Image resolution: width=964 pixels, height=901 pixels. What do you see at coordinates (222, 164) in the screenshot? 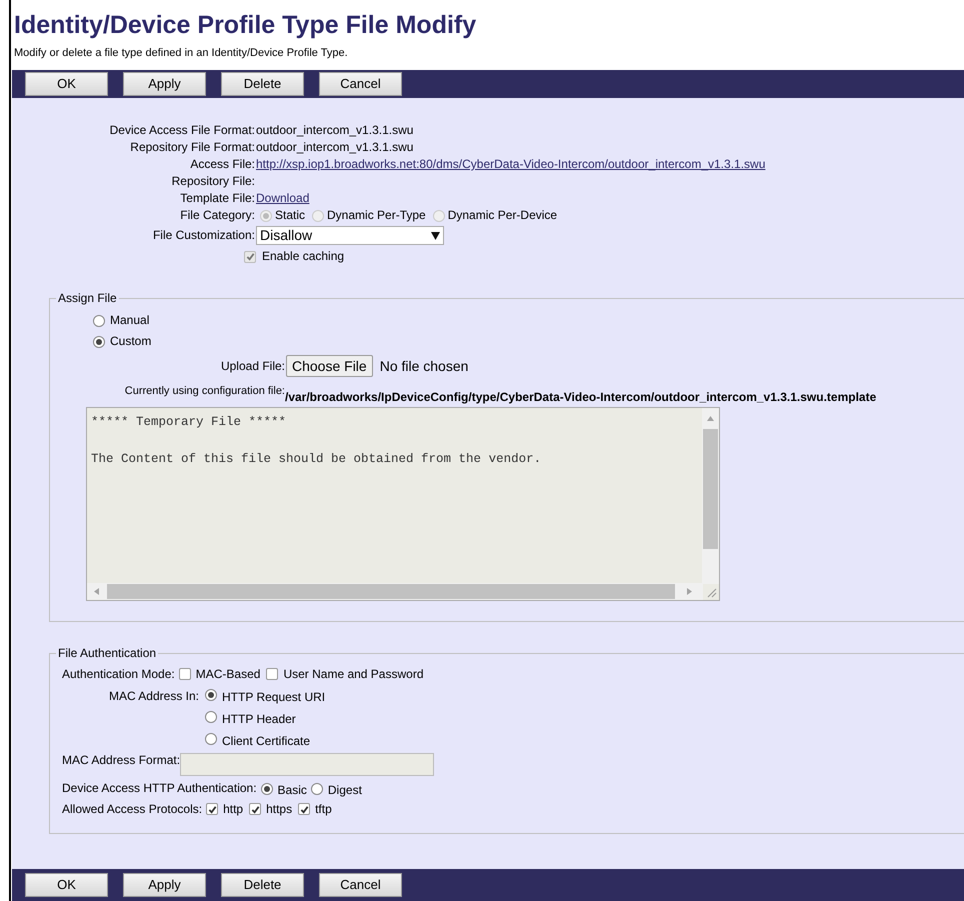
I see `field-label: Access File:` at bounding box center [222, 164].